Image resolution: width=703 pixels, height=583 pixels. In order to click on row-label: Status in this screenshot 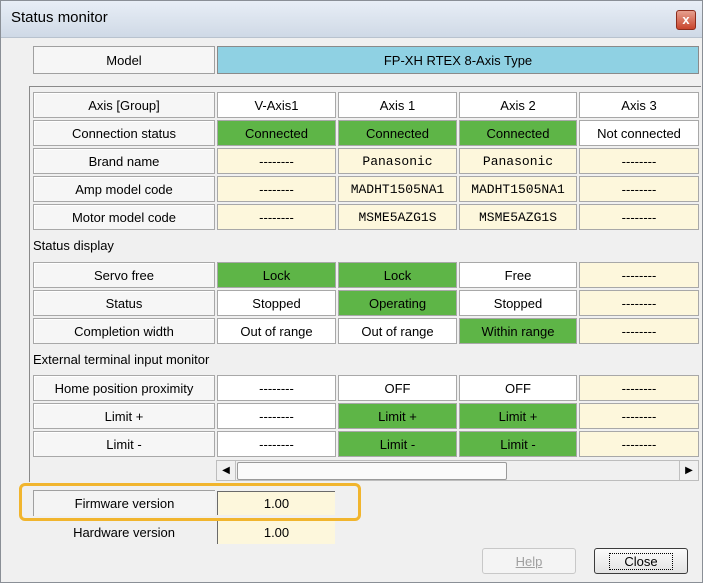, I will do `click(124, 303)`.